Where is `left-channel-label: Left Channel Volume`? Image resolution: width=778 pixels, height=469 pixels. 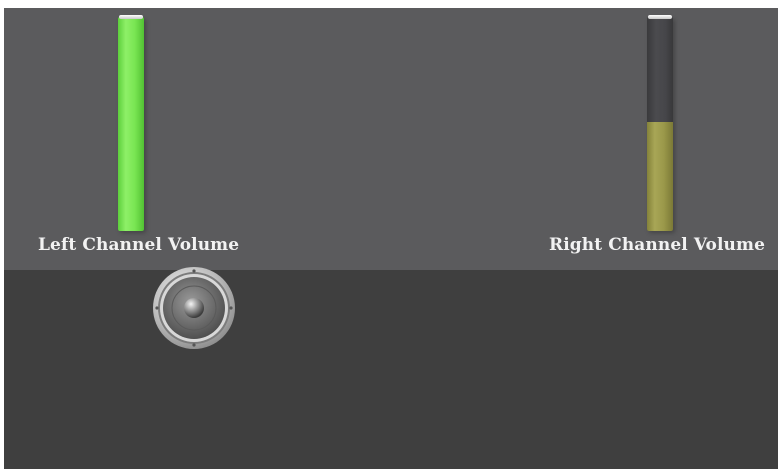
left-channel-label: Left Channel Volume is located at coordinates (139, 245).